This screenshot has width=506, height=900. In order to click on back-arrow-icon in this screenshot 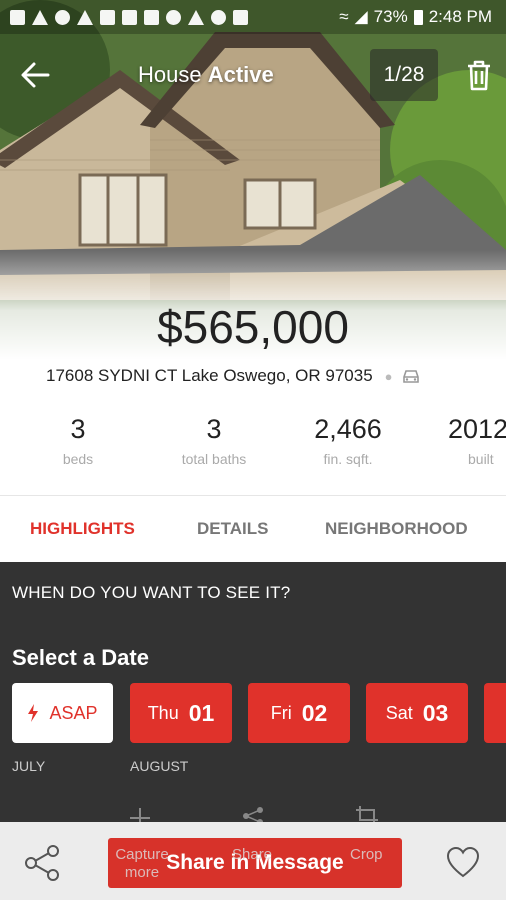, I will do `click(35, 75)`.